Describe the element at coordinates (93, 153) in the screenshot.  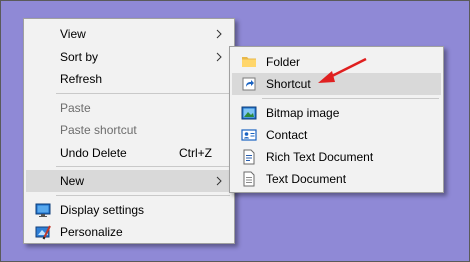
I see `menu-item-label: Undo Delete` at that location.